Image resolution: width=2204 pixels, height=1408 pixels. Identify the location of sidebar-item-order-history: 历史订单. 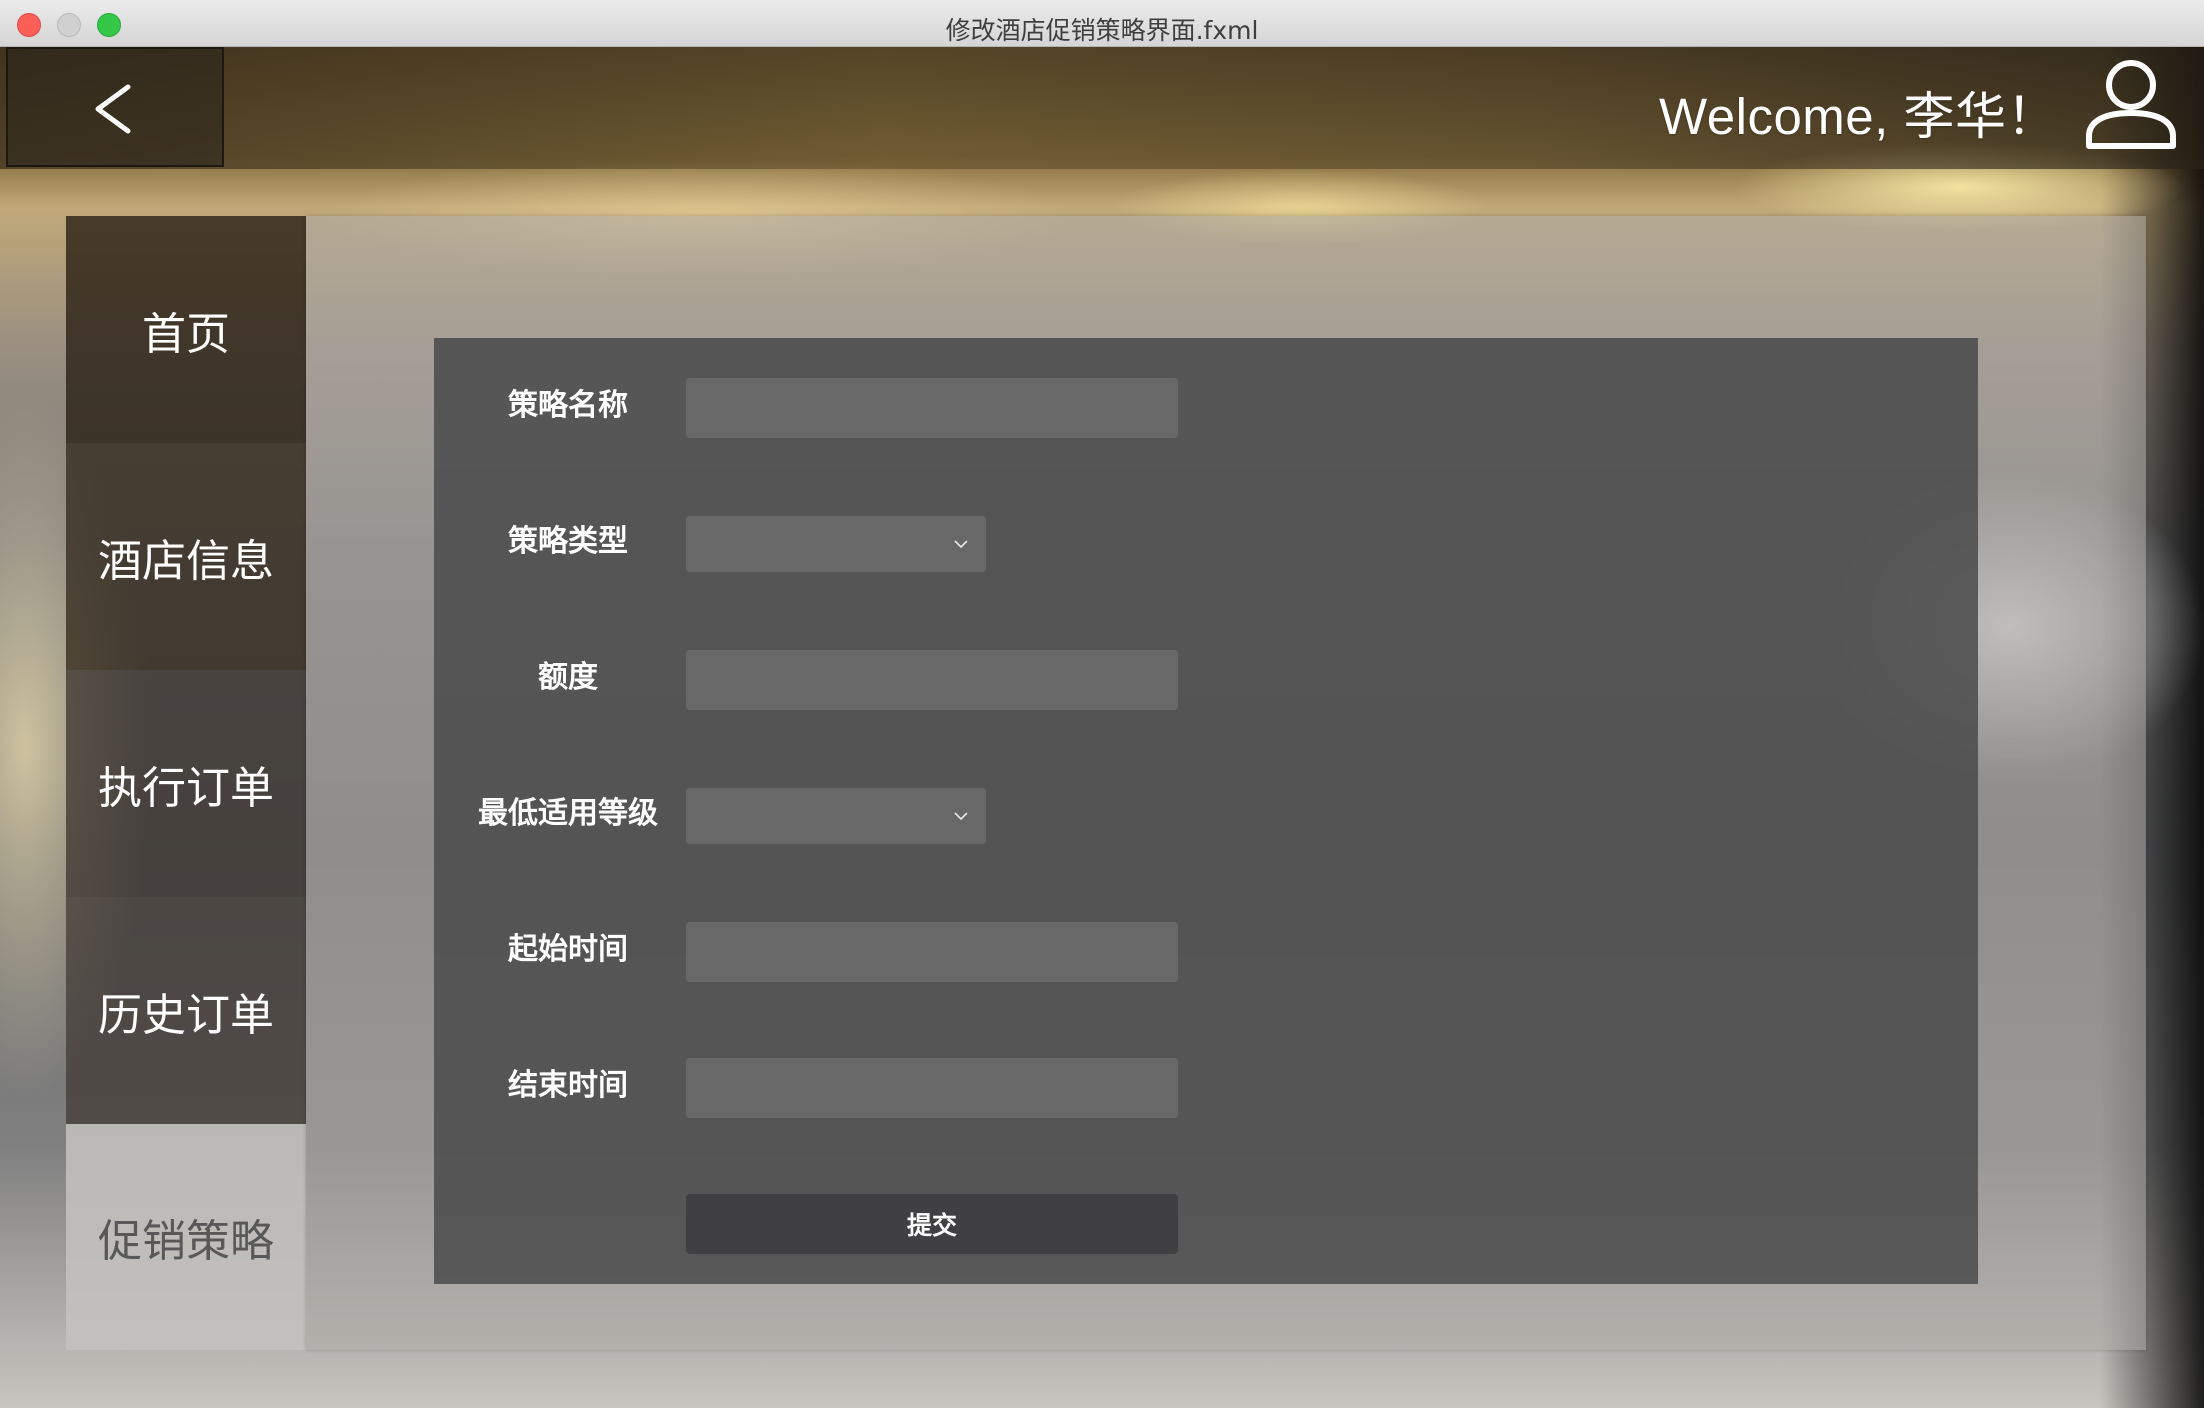
(186, 1010).